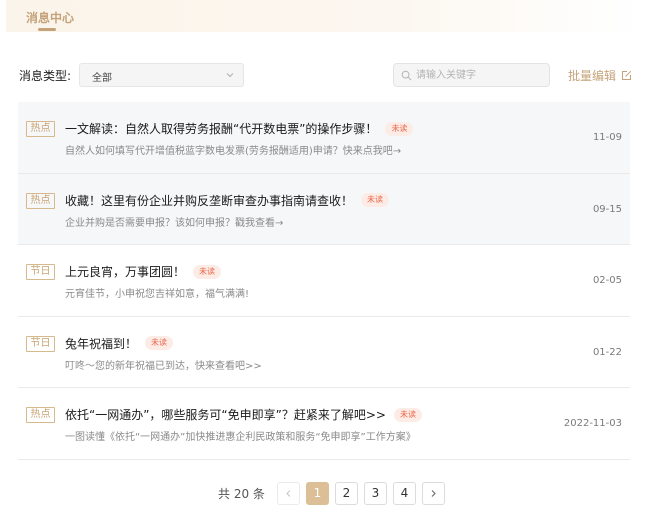 This screenshot has width=660, height=516. I want to click on tab-active-underline, so click(47, 29).